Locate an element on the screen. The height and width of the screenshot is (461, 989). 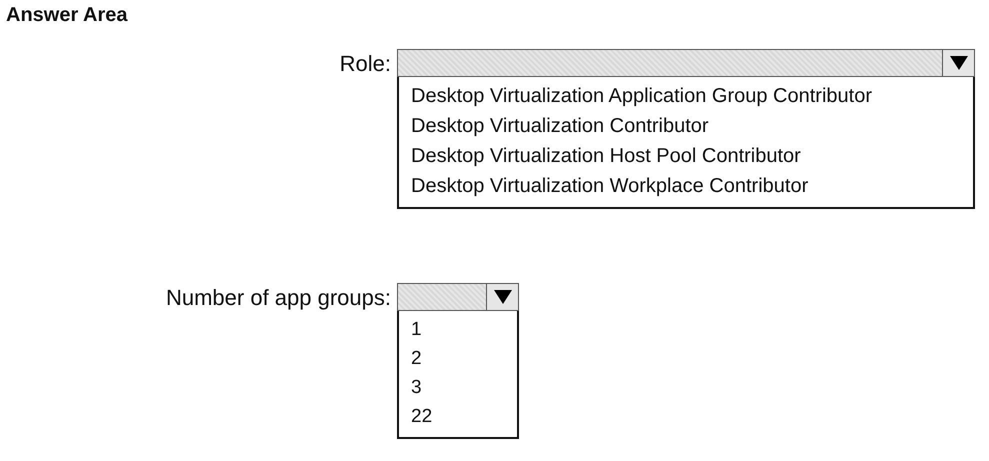
dropdown-option: 3 is located at coordinates (416, 387).